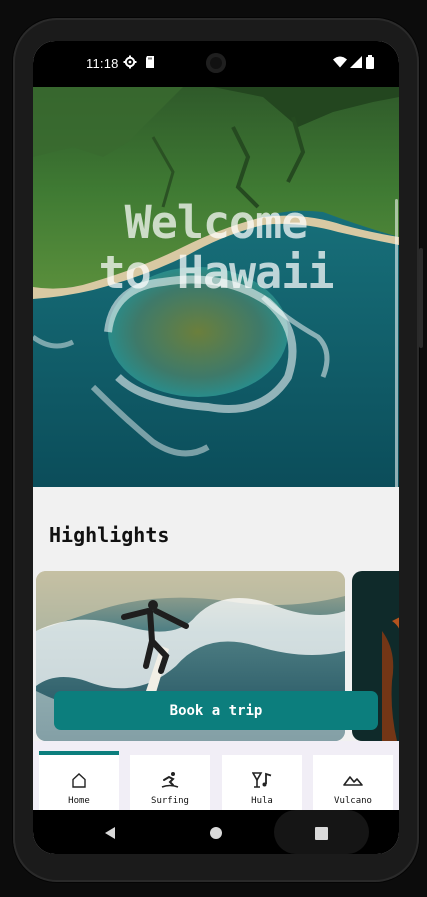 This screenshot has height=897, width=427. Describe the element at coordinates (353, 801) in the screenshot. I see `tab-vulcano-label: Vulcano` at that location.